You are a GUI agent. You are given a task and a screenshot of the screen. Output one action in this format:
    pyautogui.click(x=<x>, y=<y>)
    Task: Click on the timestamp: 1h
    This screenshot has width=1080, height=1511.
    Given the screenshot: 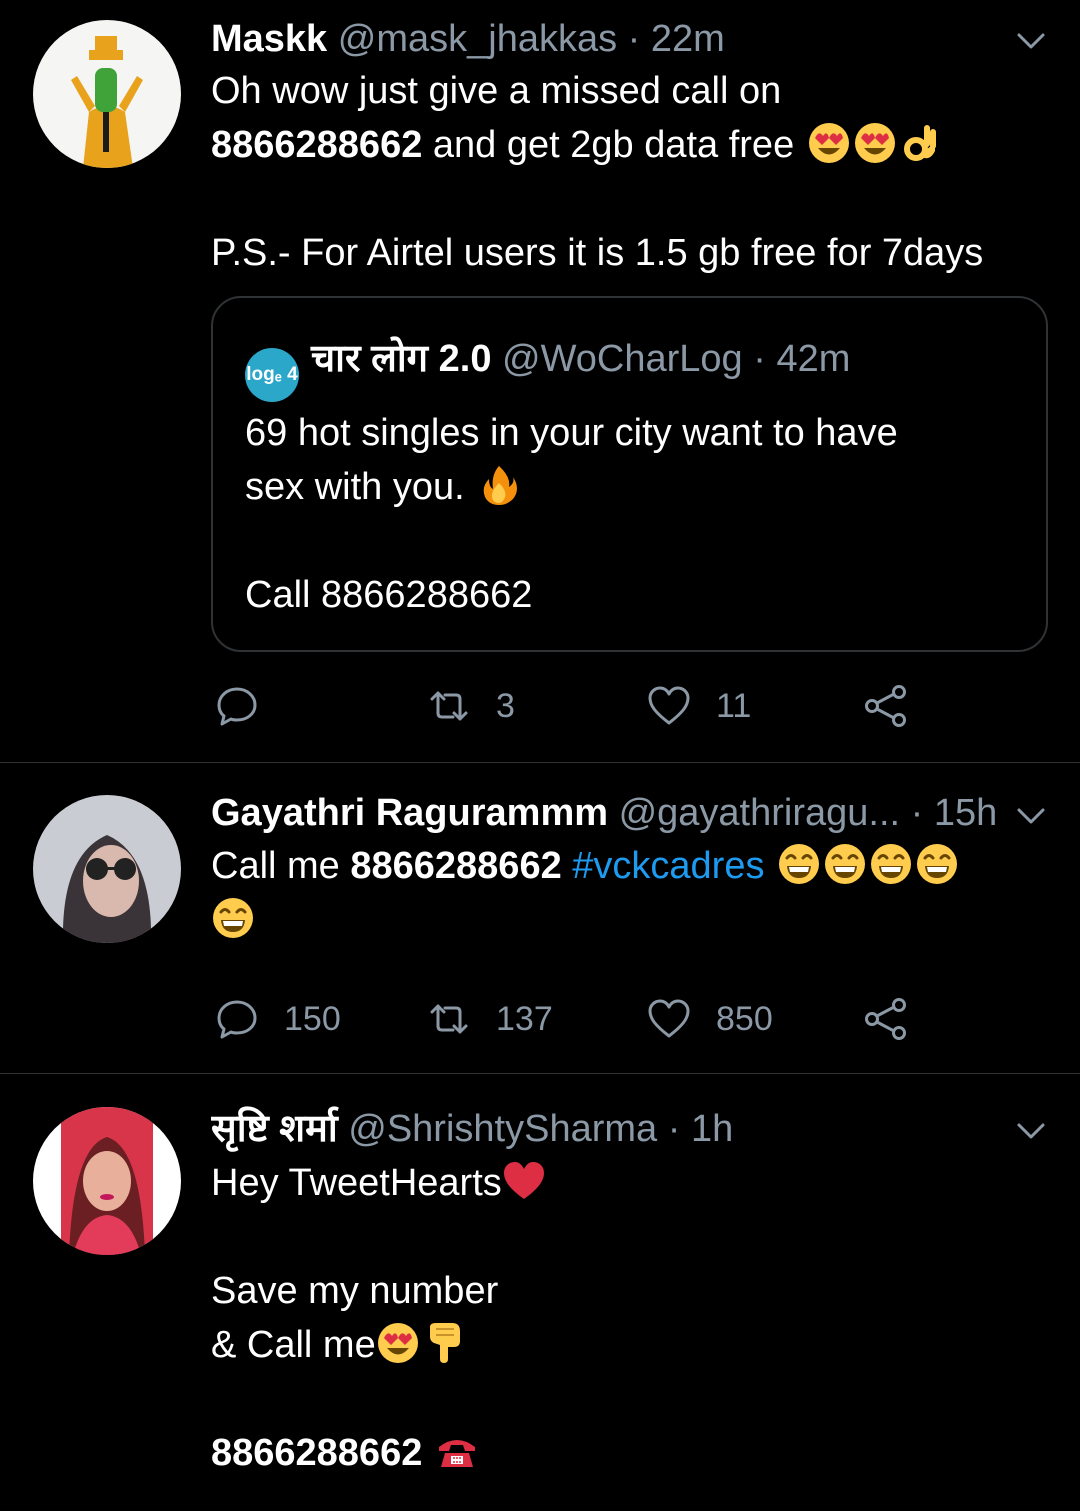 What is the action you would take?
    pyautogui.click(x=712, y=1129)
    